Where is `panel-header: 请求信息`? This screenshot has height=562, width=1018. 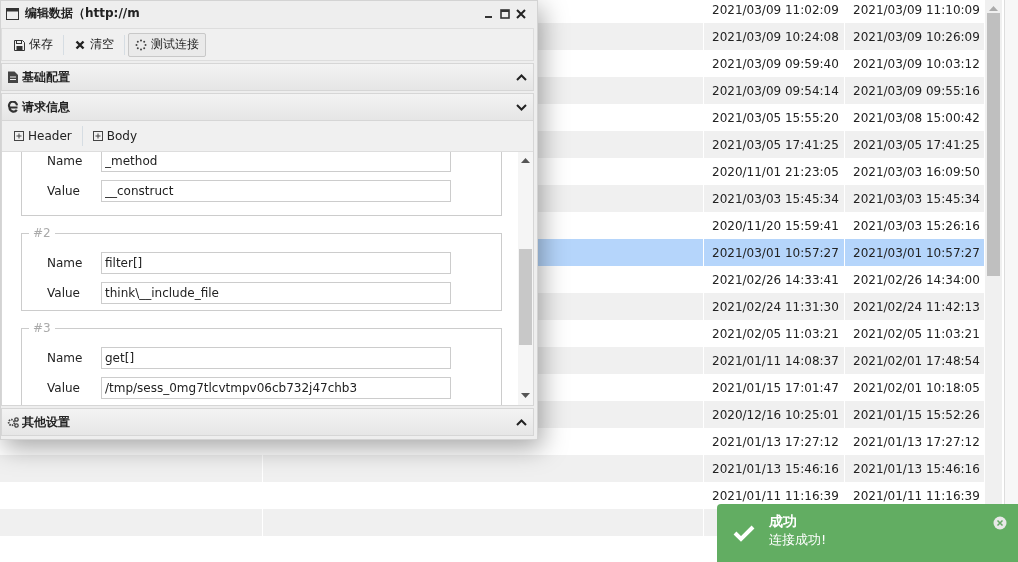
panel-header: 请求信息 is located at coordinates (267, 107).